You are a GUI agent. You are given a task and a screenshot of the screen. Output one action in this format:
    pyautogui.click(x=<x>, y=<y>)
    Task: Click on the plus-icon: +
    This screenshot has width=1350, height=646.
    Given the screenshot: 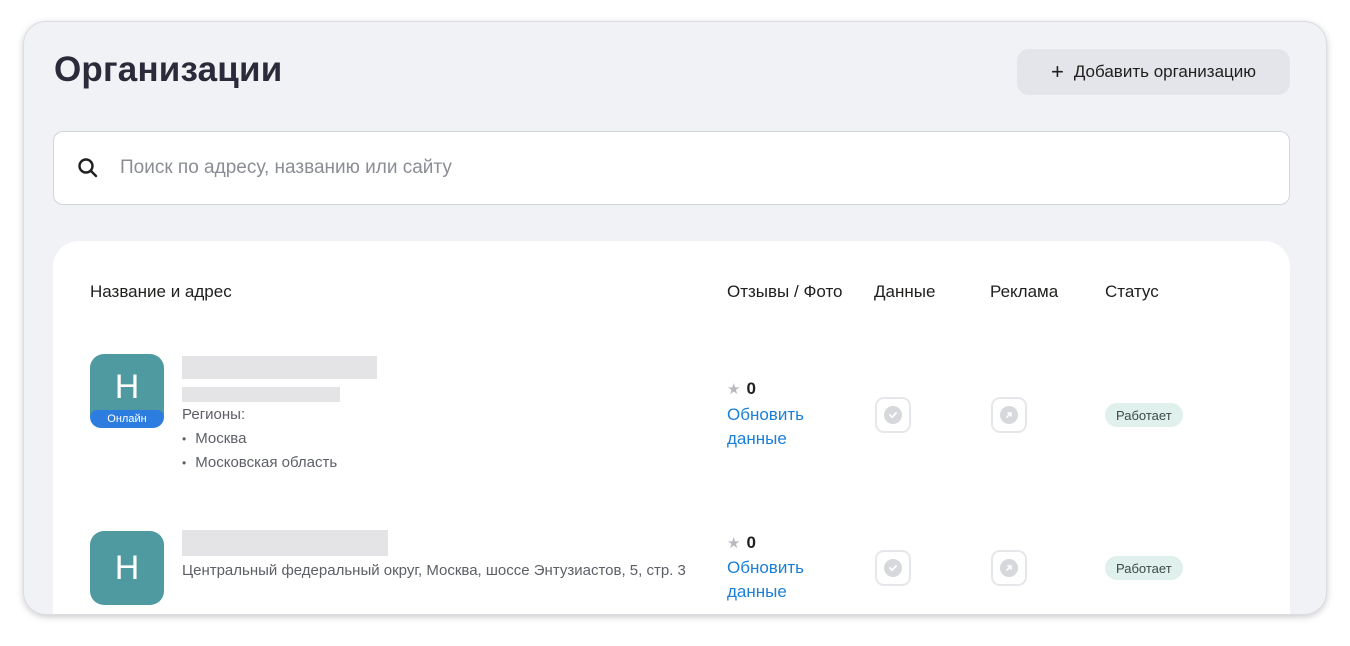 What is the action you would take?
    pyautogui.click(x=1057, y=71)
    